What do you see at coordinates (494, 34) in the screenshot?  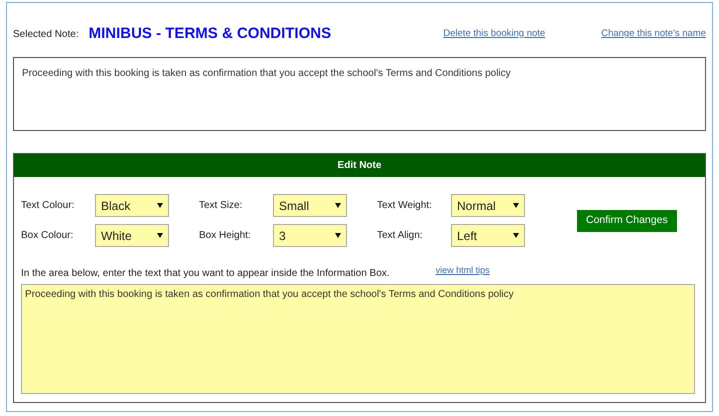 I see `delete-link: Delete this booking note` at bounding box center [494, 34].